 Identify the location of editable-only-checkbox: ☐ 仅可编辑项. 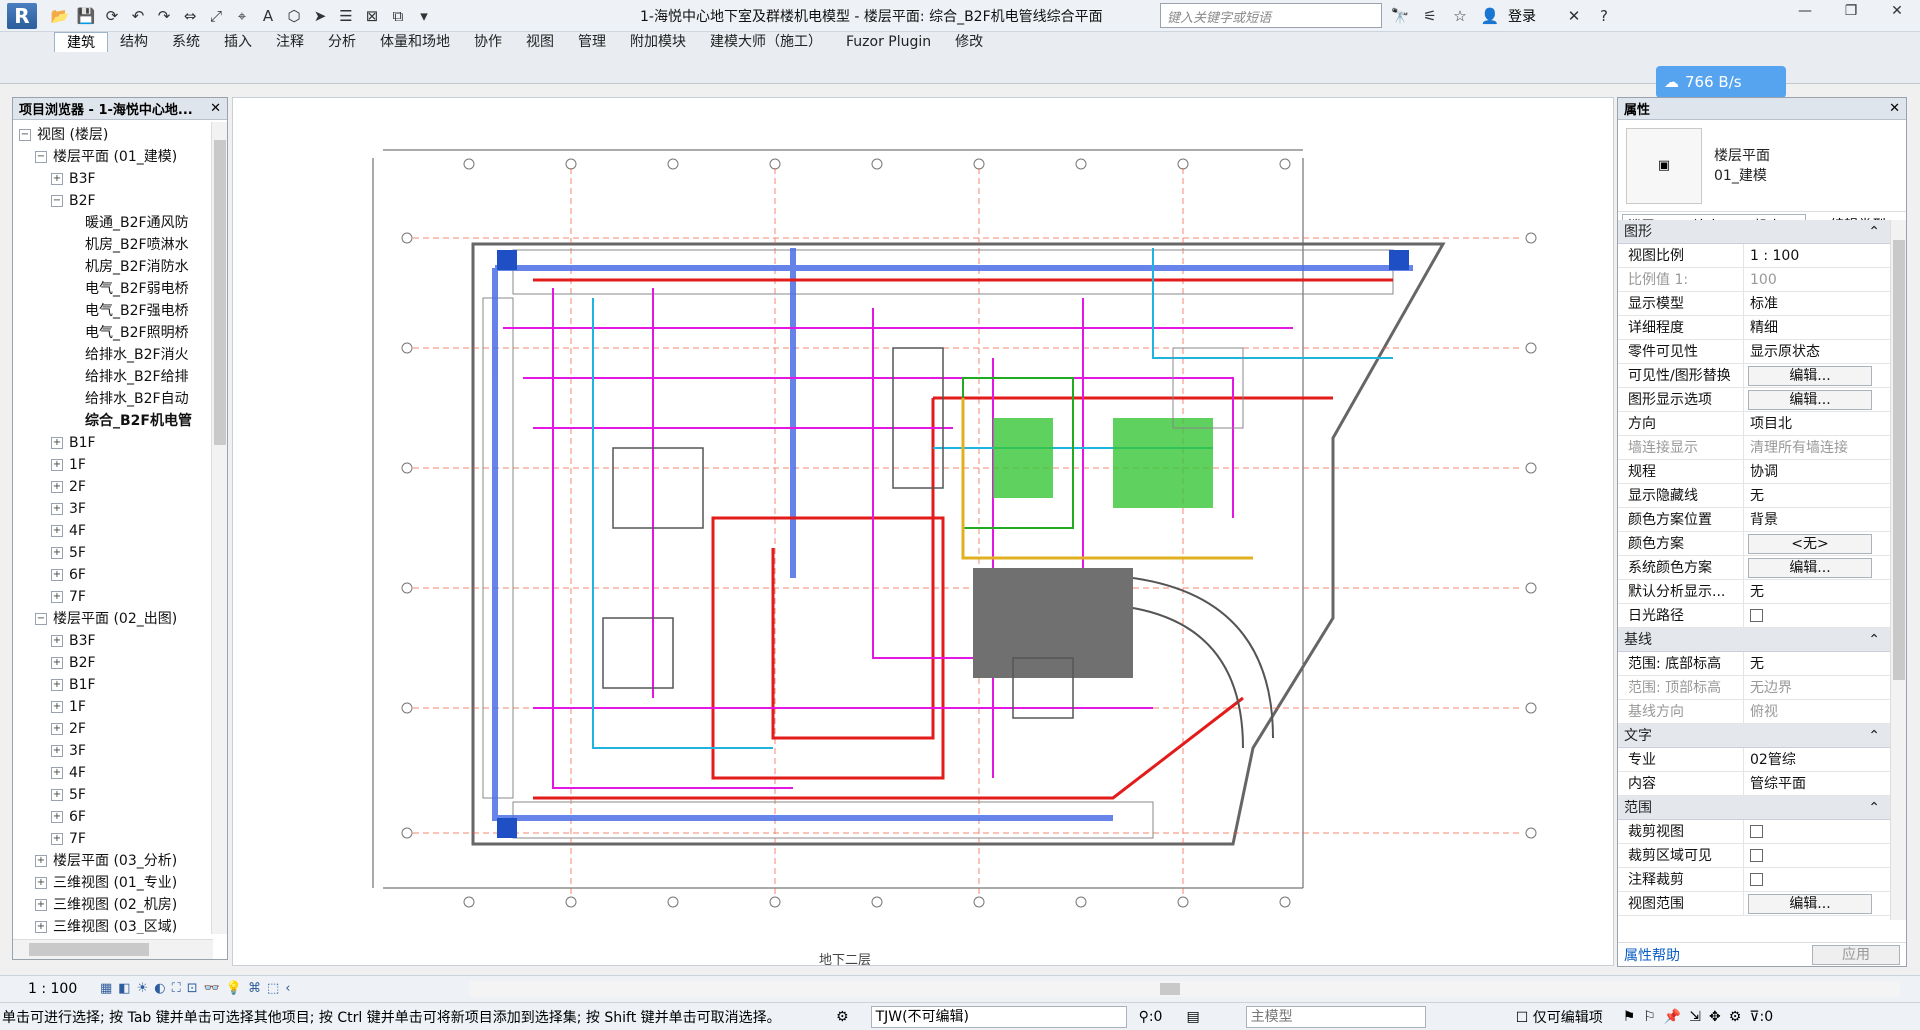
(1559, 1017).